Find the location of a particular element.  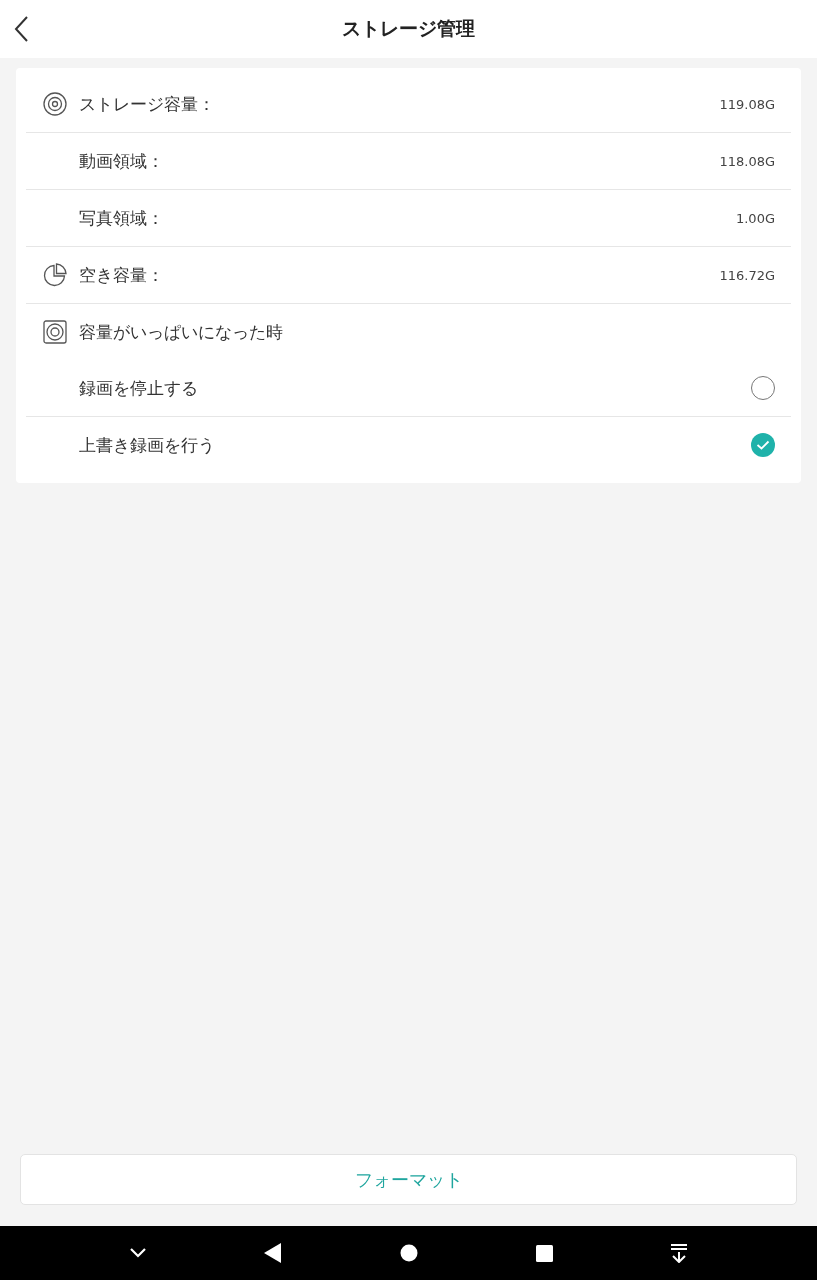

notification-pull-icon is located at coordinates (679, 1253).